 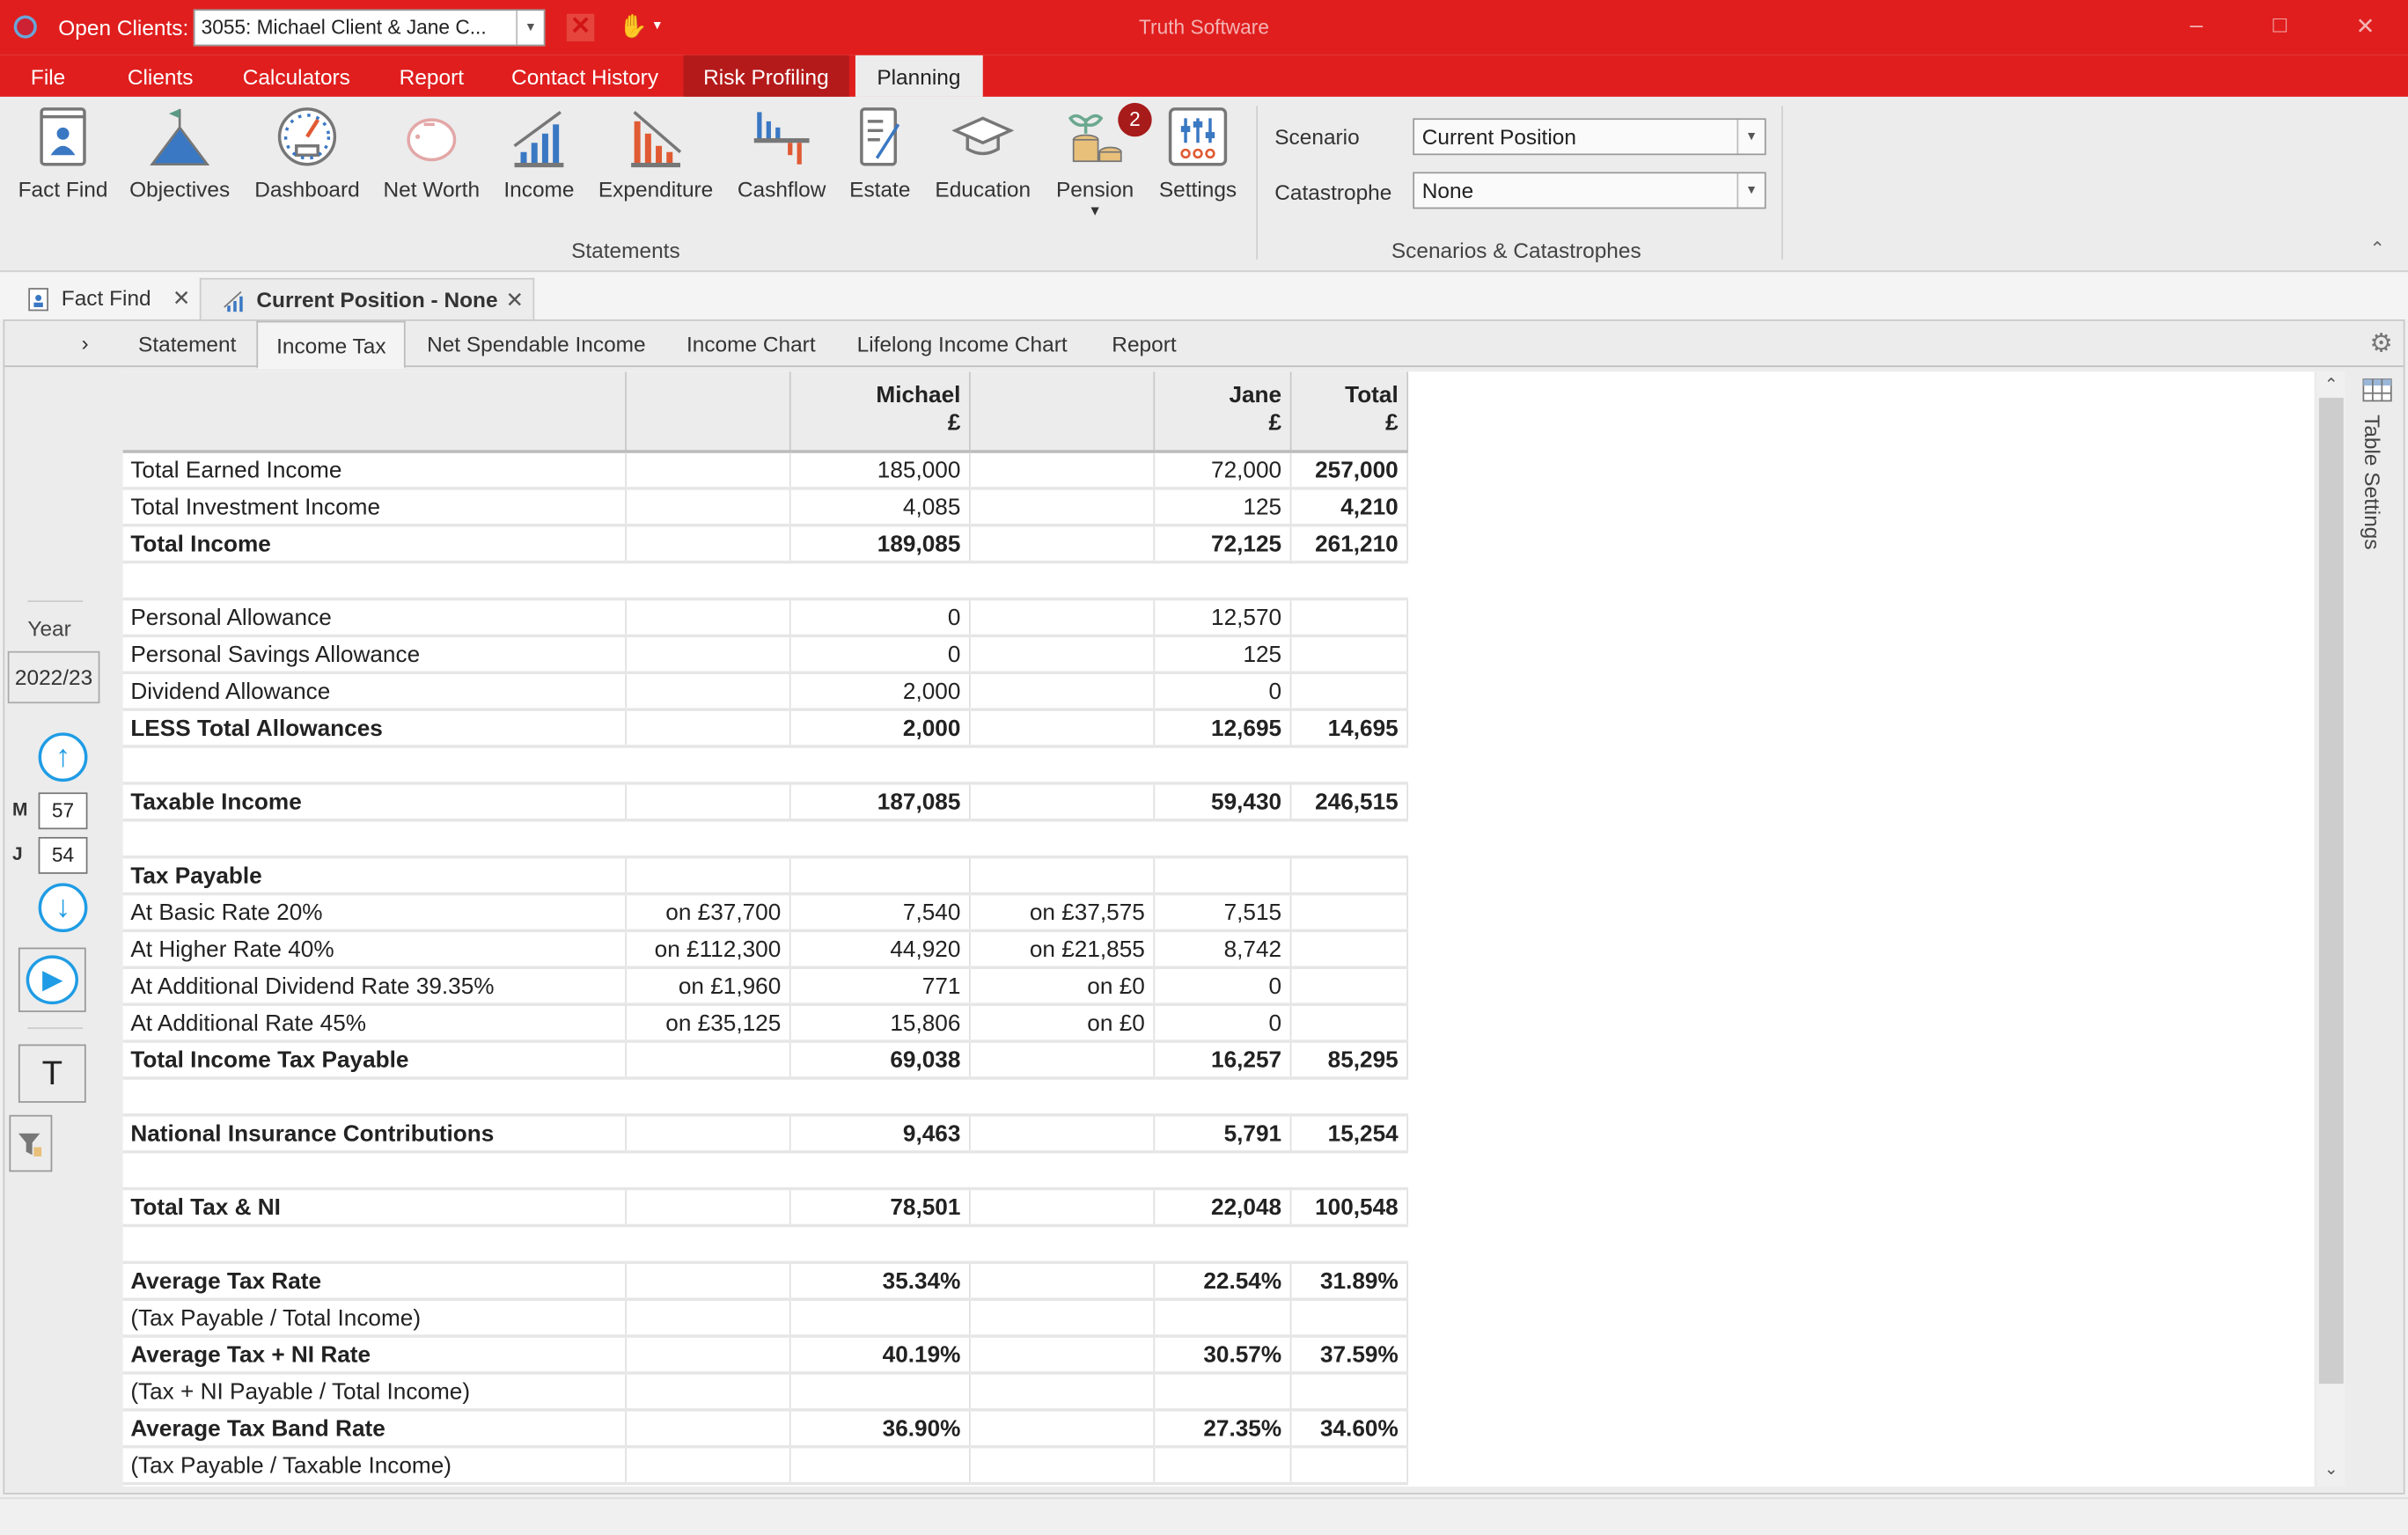 What do you see at coordinates (584, 76) in the screenshot?
I see `menu-contact-history: Contact History` at bounding box center [584, 76].